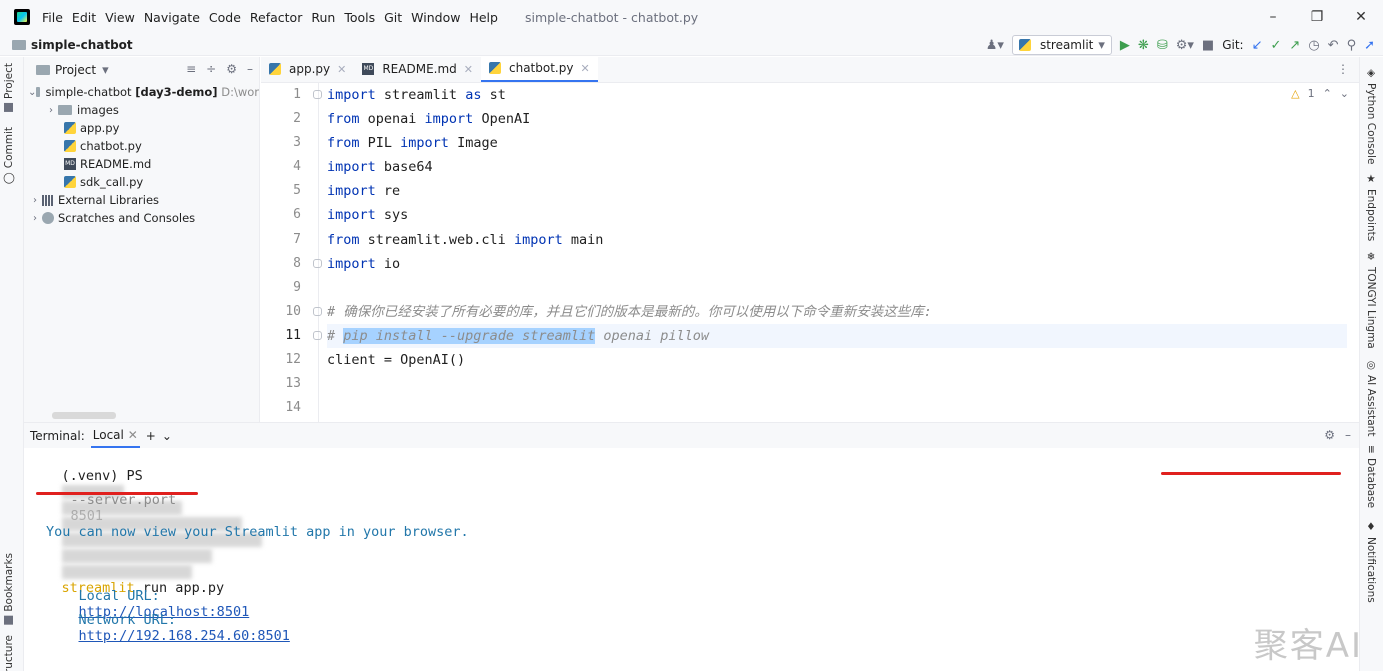 This screenshot has width=1383, height=671. I want to click on close-window-button: ✕, so click(1361, 17).